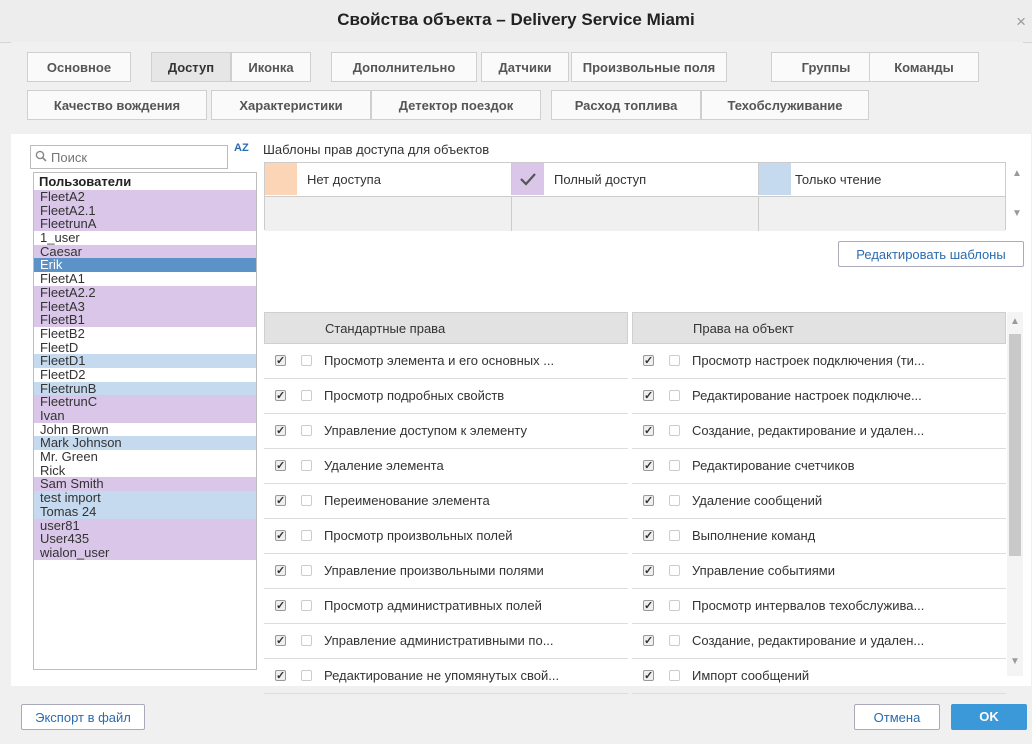 The image size is (1032, 744). Describe the element at coordinates (145, 525) in the screenshot. I see `user-list-item: user81` at that location.